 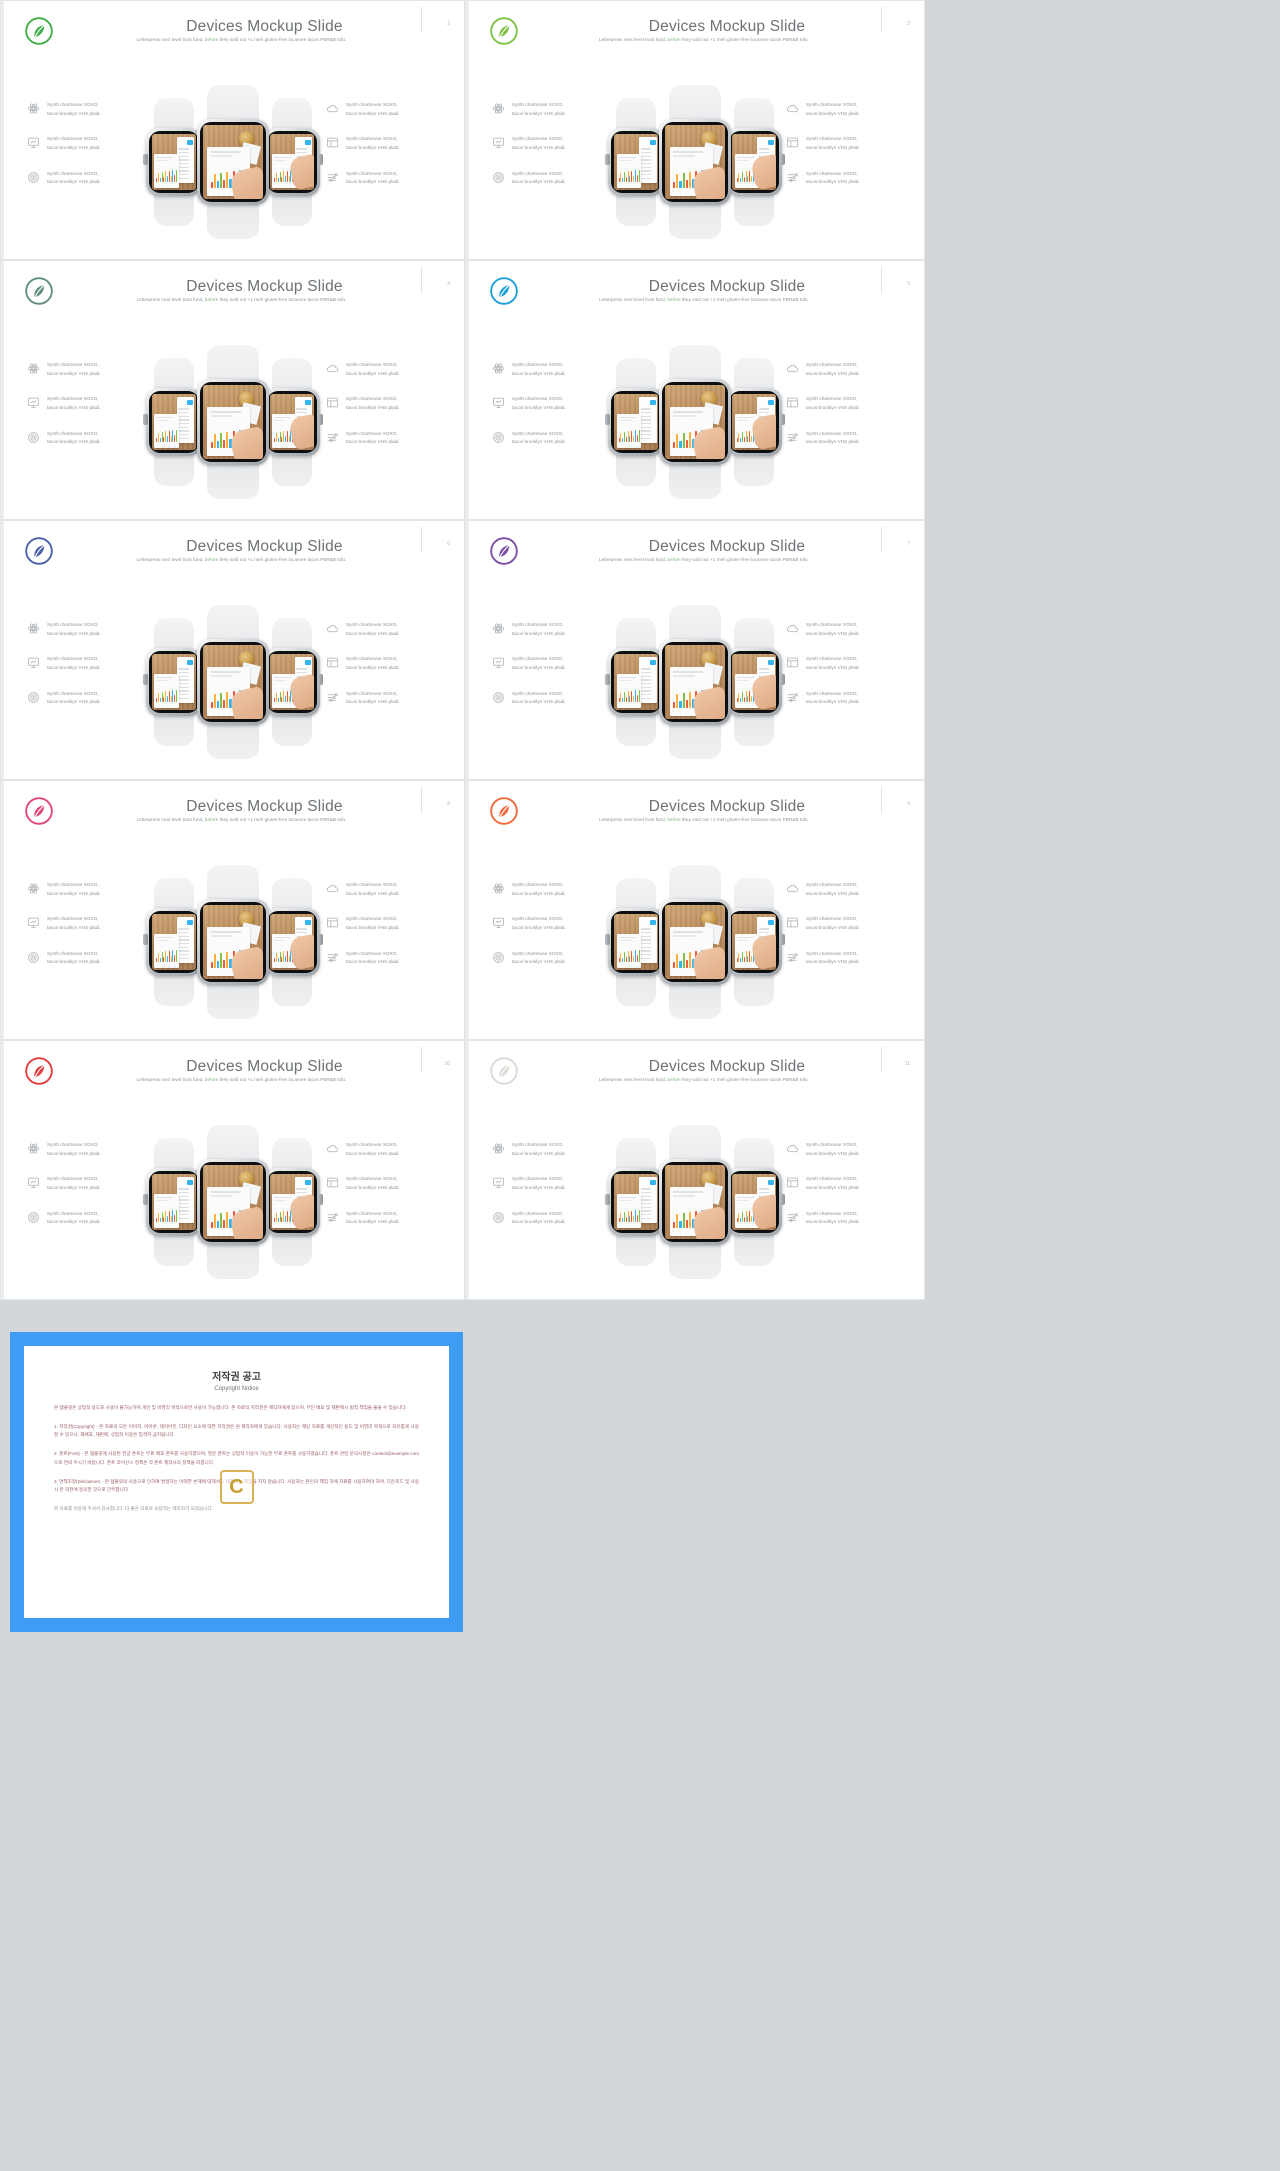 What do you see at coordinates (504, 811) in the screenshot?
I see `leaf-logo-orange` at bounding box center [504, 811].